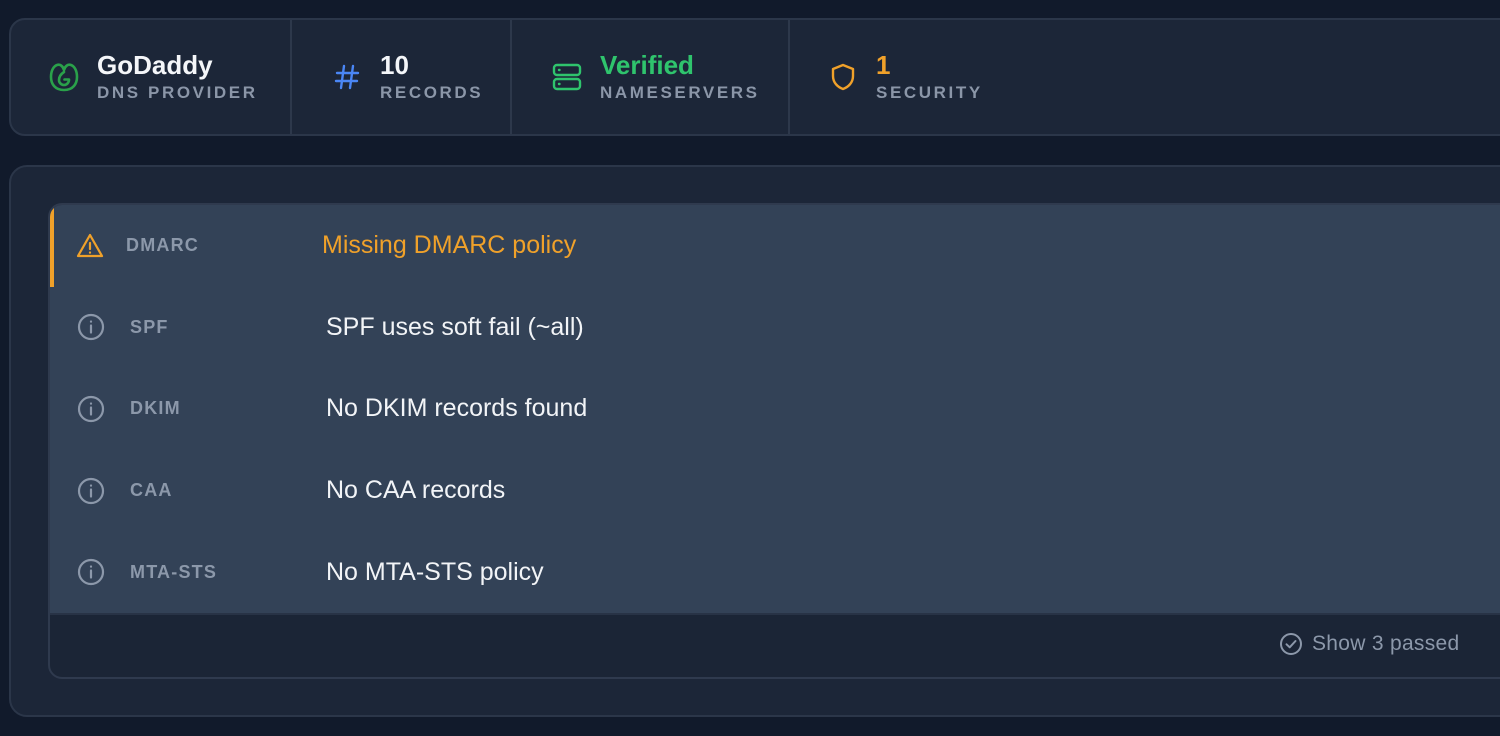 Image resolution: width=1500 pixels, height=736 pixels. What do you see at coordinates (162, 245) in the screenshot?
I see `check-name: DMARC` at bounding box center [162, 245].